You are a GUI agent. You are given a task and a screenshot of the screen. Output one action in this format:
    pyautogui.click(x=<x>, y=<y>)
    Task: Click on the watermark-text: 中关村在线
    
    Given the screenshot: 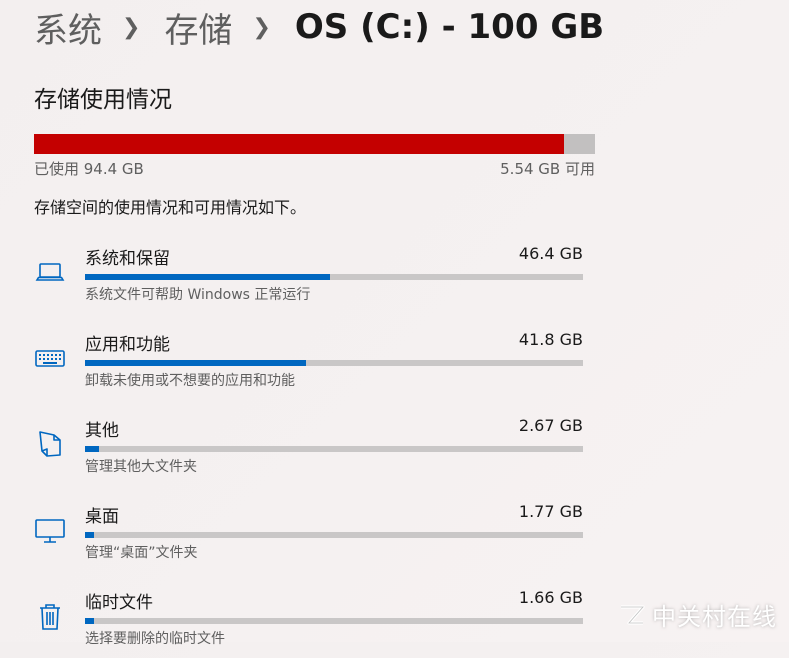 What is the action you would take?
    pyautogui.click(x=714, y=617)
    